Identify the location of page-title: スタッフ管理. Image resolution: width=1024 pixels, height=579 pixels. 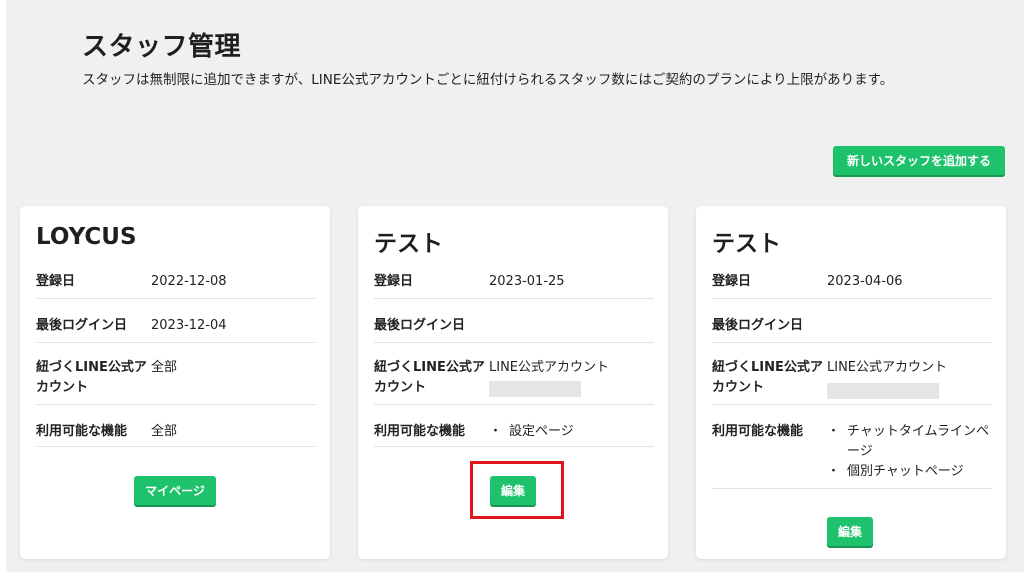
(162, 47).